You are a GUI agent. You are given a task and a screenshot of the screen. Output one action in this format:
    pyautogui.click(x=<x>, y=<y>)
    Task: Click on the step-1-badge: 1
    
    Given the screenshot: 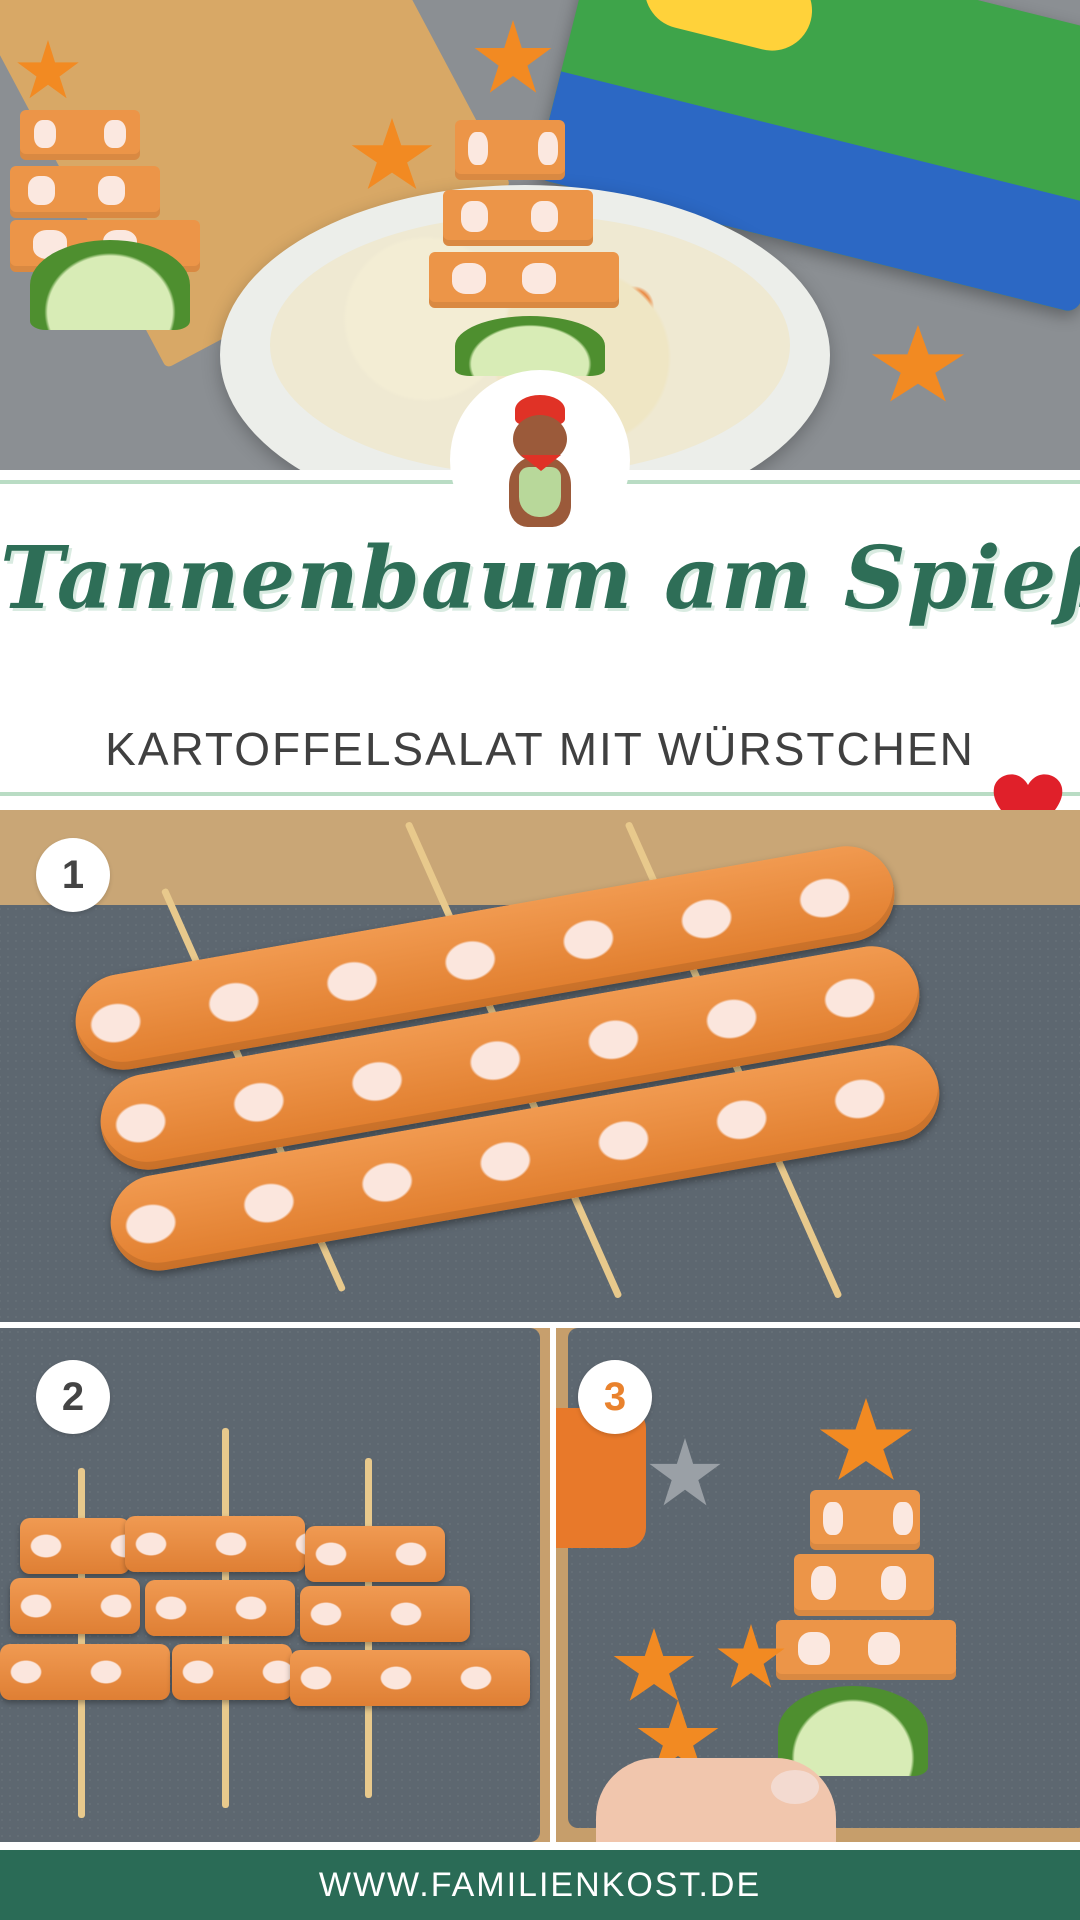 What is the action you would take?
    pyautogui.click(x=73, y=875)
    